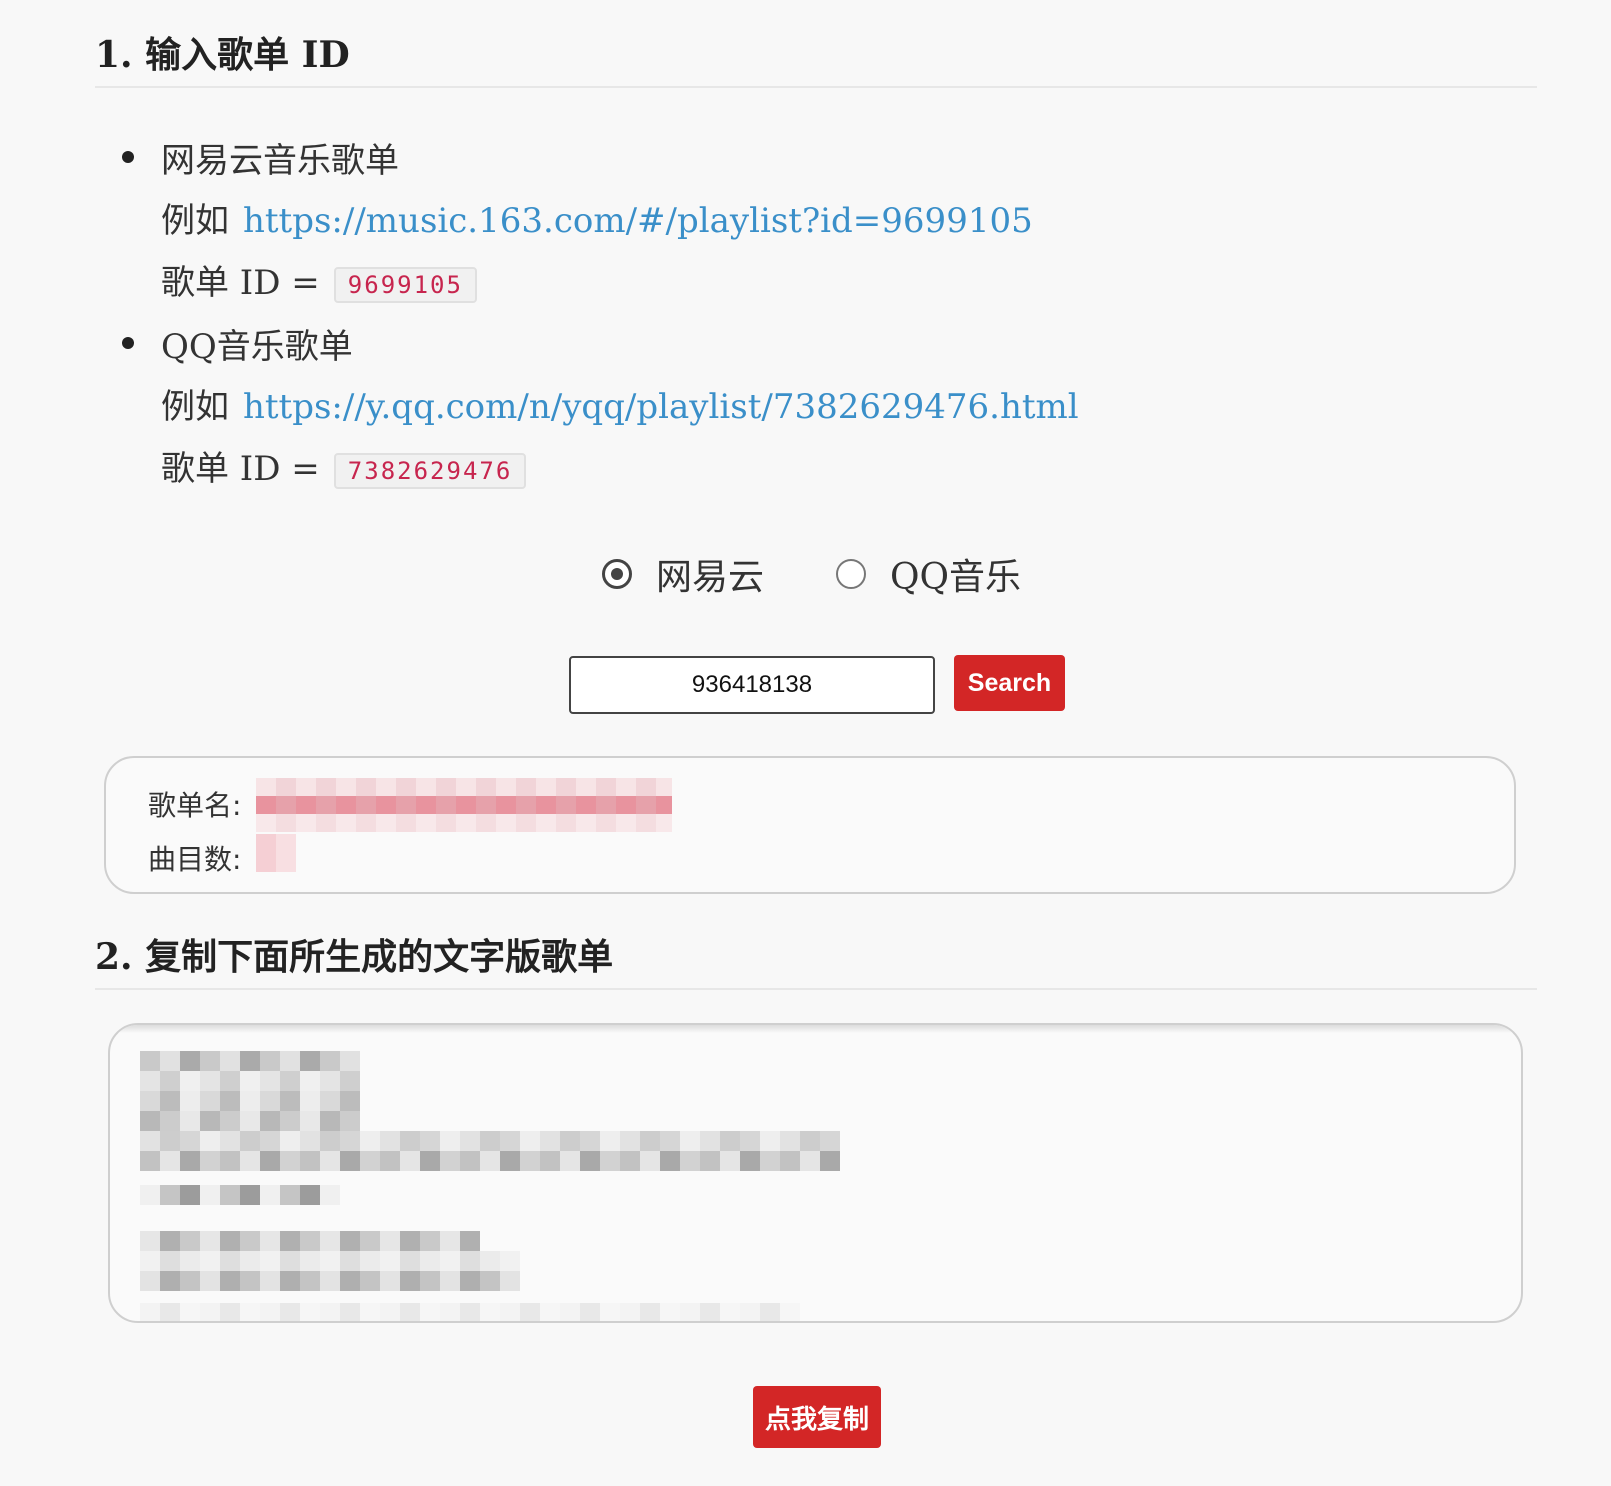 The width and height of the screenshot is (1611, 1486). I want to click on radio-netease: 网易云, so click(683, 574).